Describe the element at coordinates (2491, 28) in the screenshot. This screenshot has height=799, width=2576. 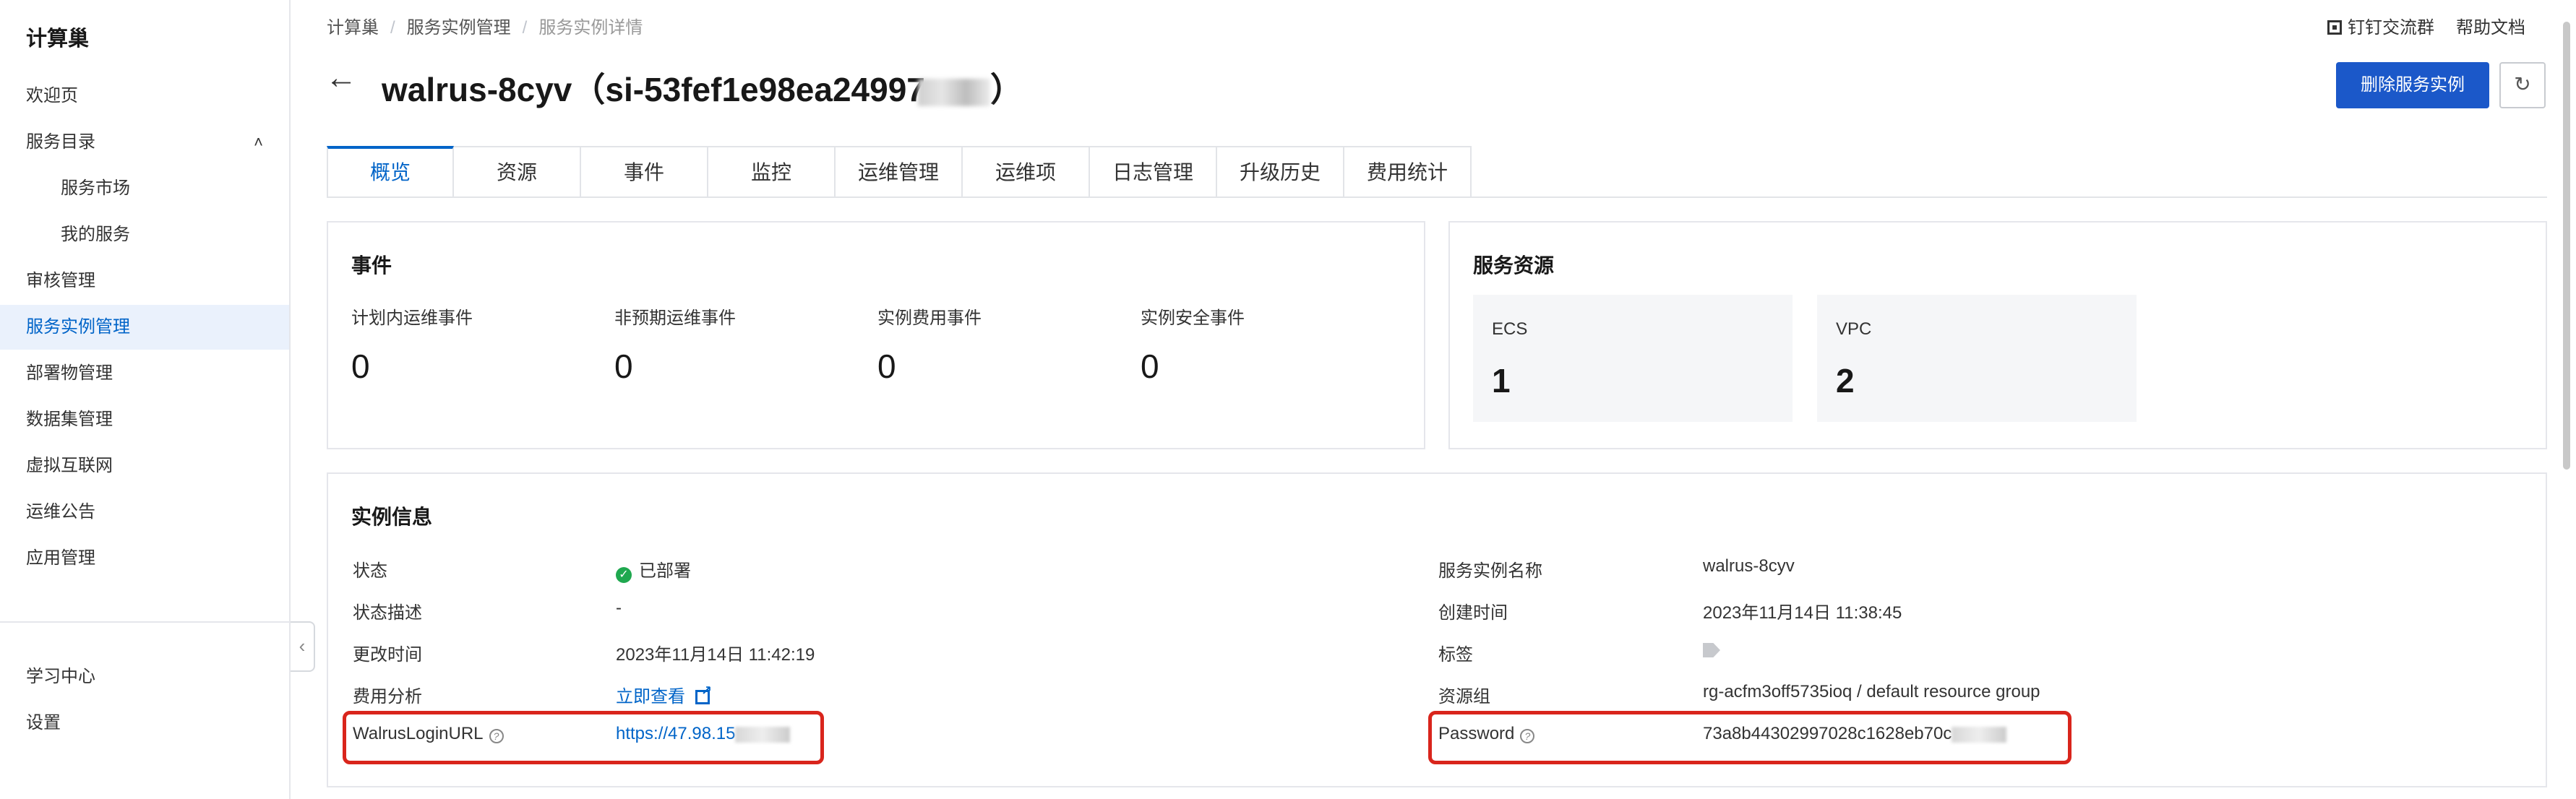
I see `help-docs-link: 帮助文档` at that location.